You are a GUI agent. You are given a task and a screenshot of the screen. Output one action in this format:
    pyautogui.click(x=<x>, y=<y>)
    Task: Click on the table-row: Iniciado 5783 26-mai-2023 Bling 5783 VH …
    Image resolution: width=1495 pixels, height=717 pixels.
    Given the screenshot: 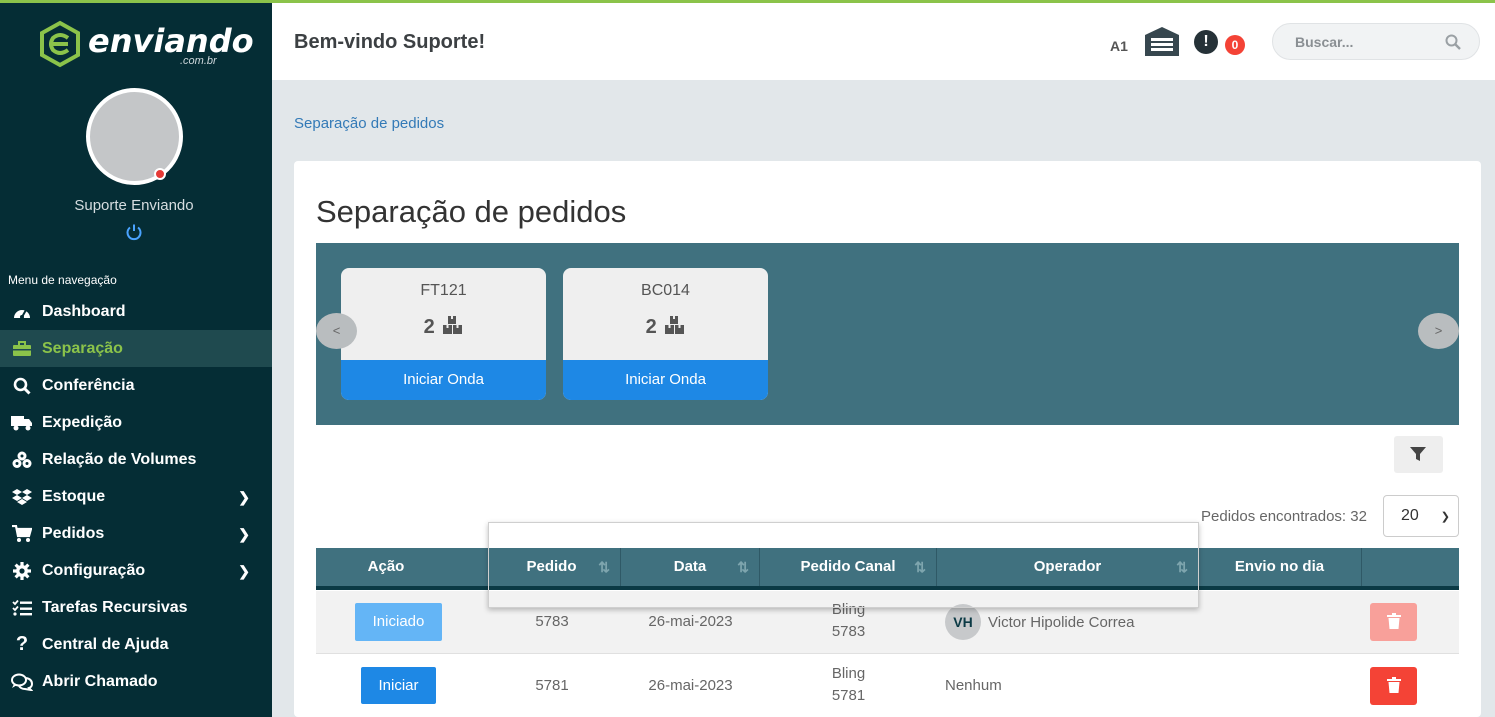 What is the action you would take?
    pyautogui.click(x=887, y=622)
    